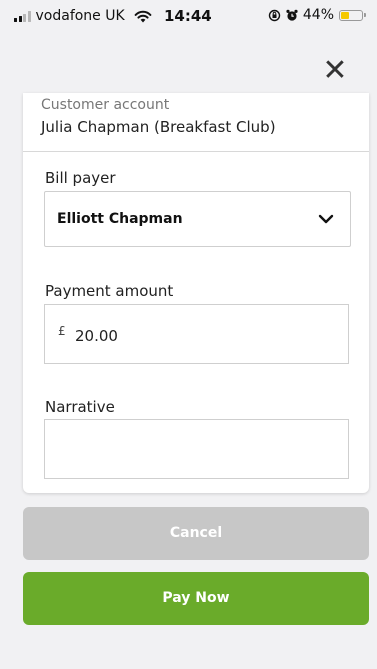 This screenshot has width=377, height=669. Describe the element at coordinates (196, 533) in the screenshot. I see `cancel-button: Cancel` at that location.